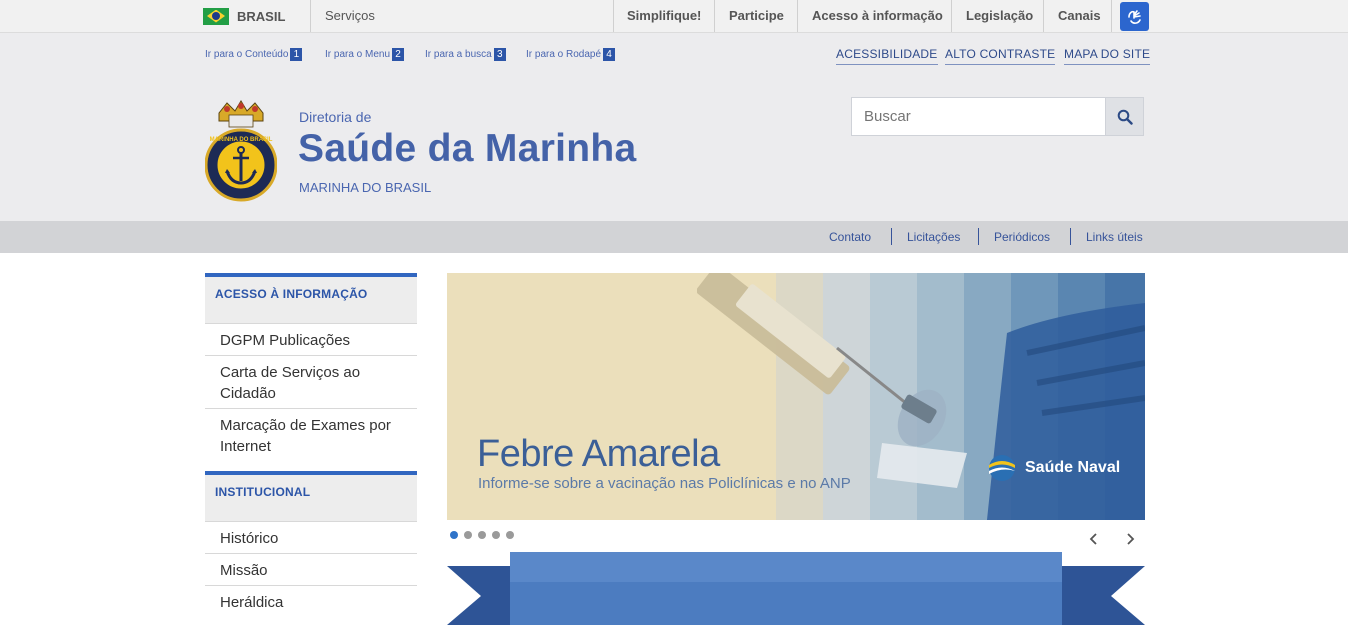 Image resolution: width=1348 pixels, height=625 pixels. I want to click on search-form, so click(997, 116).